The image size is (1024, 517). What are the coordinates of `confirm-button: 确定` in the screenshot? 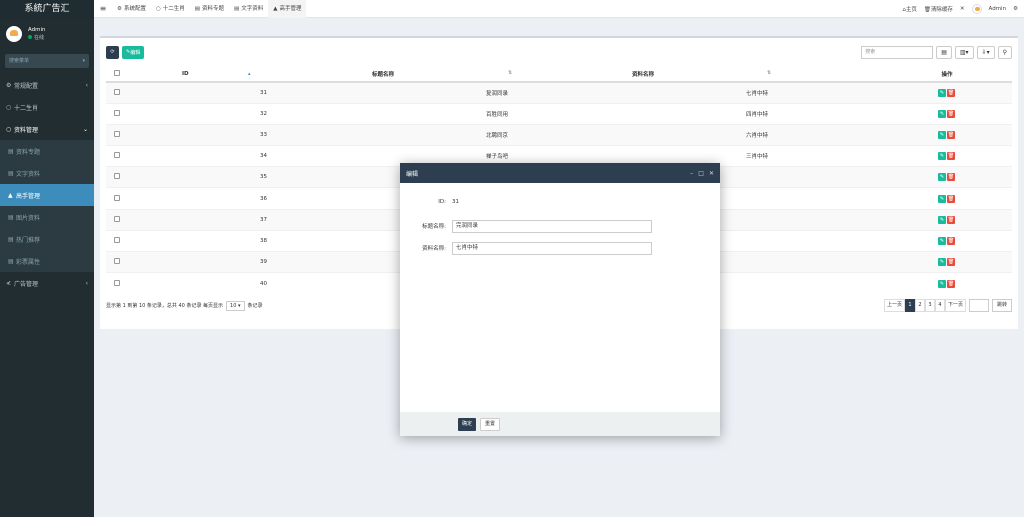 It's located at (467, 424).